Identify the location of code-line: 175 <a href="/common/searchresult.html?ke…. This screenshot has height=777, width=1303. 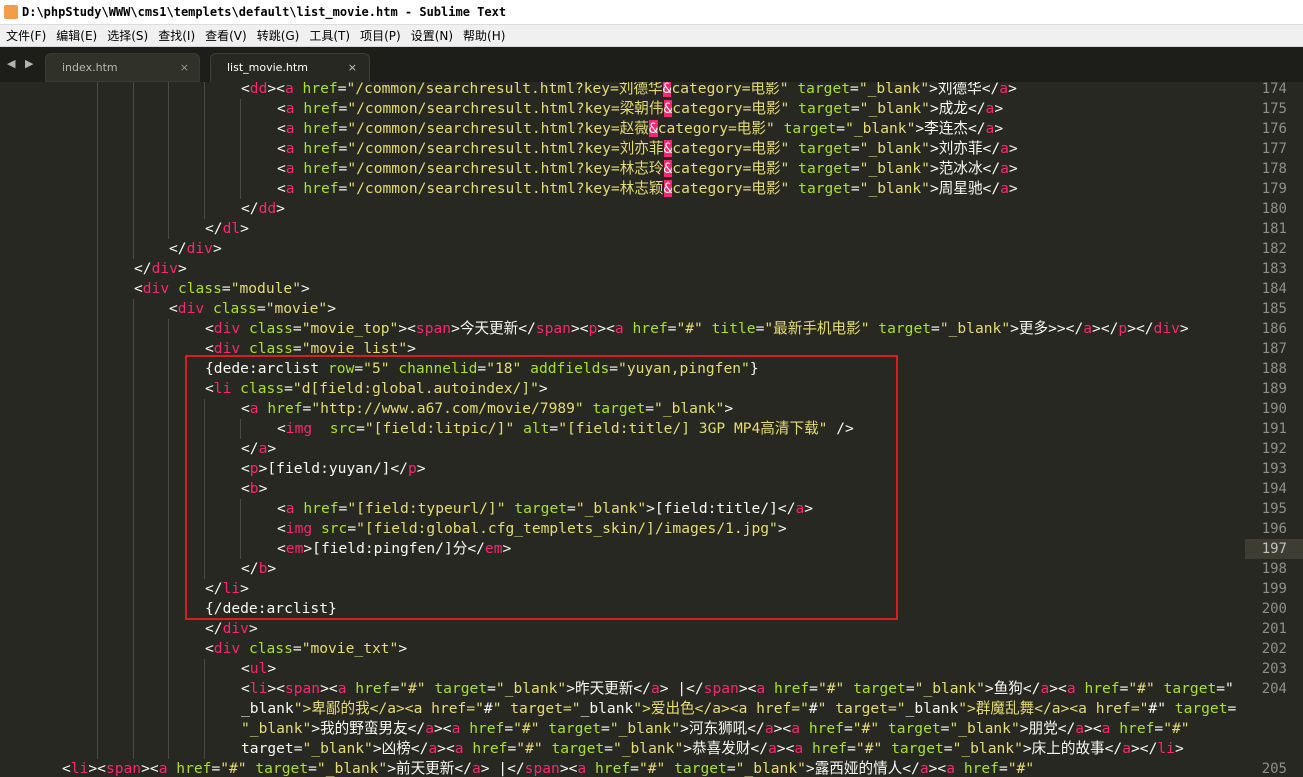
(651, 109).